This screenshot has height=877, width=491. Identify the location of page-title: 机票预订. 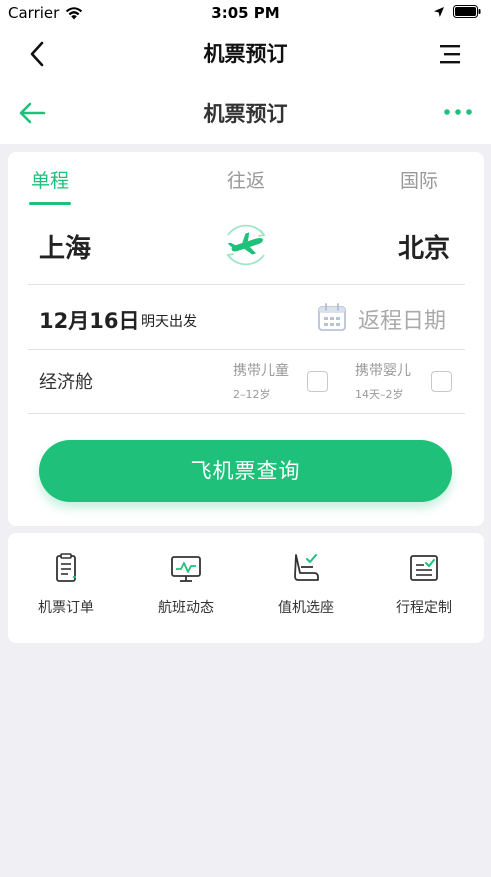
(245, 54).